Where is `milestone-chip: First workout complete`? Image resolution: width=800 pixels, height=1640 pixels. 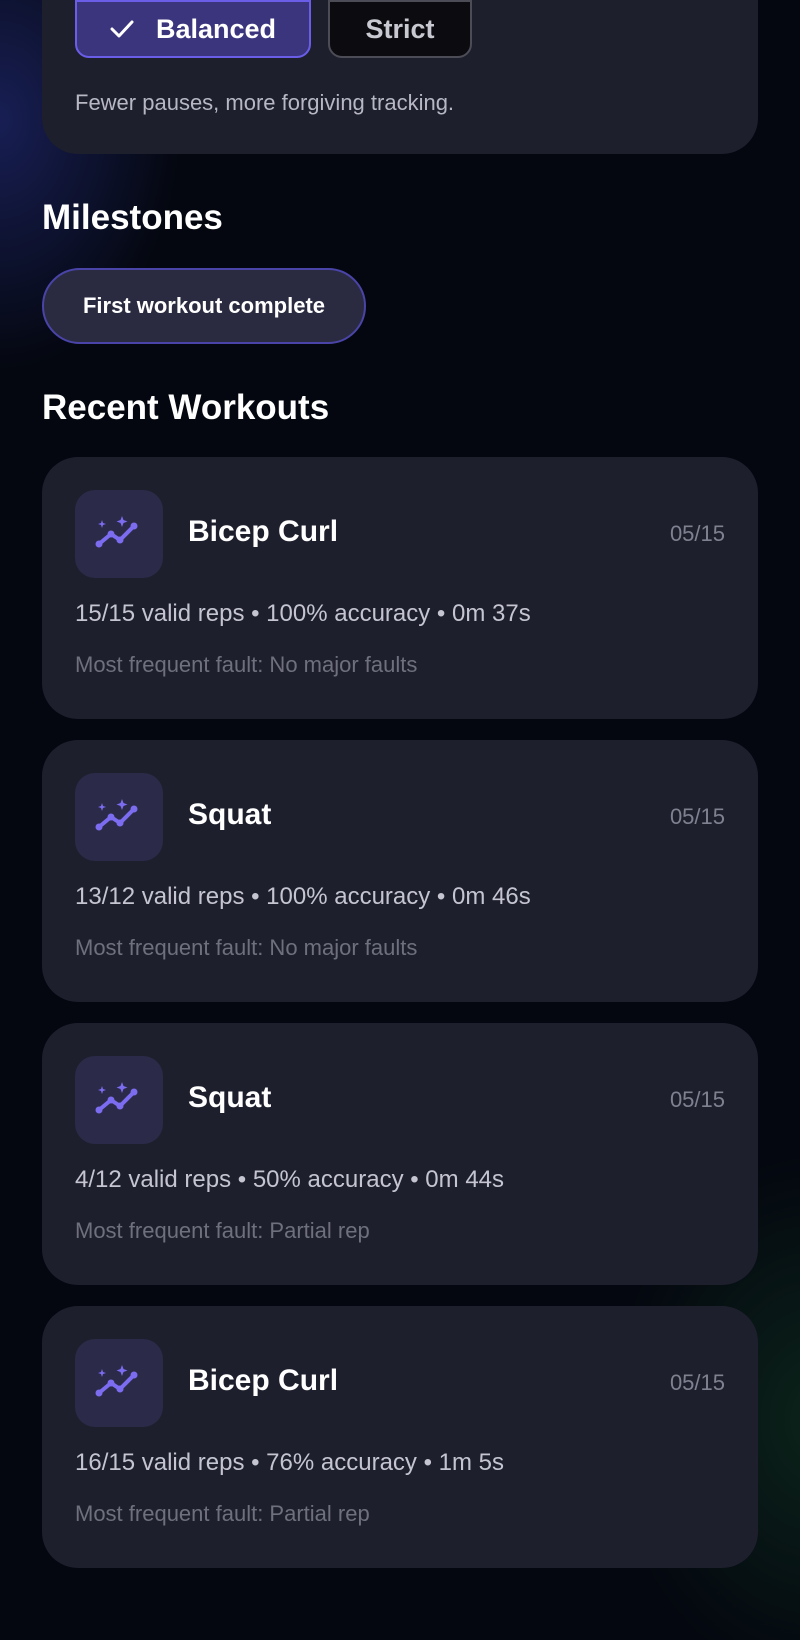 milestone-chip: First workout complete is located at coordinates (204, 306).